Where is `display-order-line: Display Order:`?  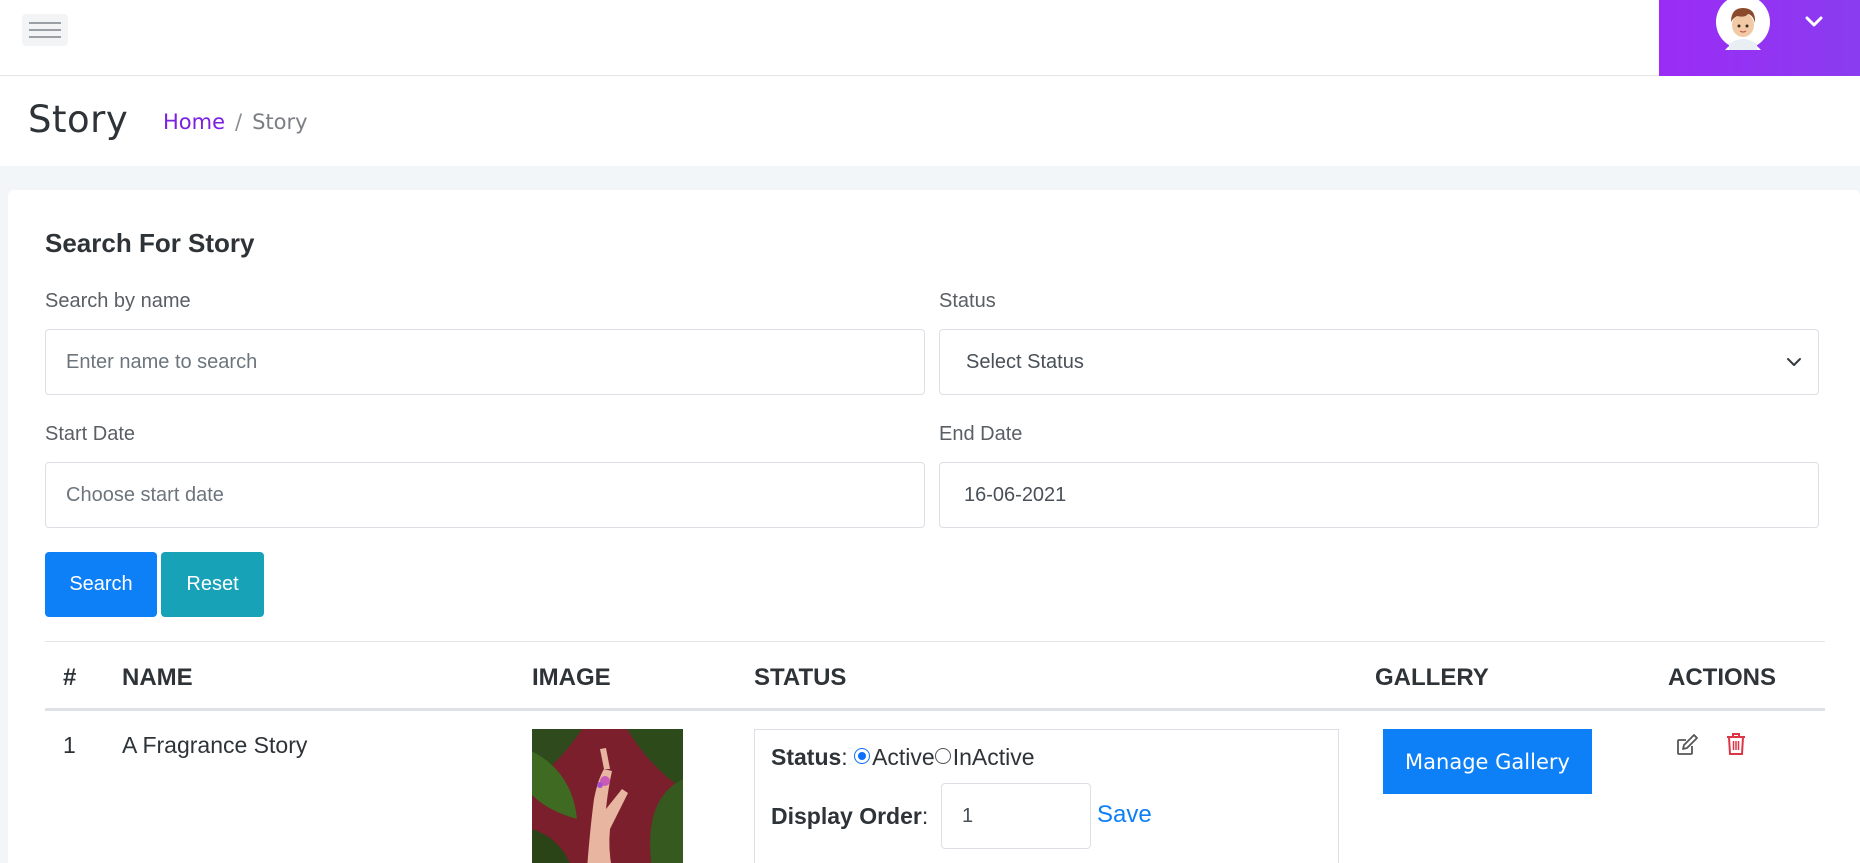 display-order-line: Display Order: is located at coordinates (850, 816).